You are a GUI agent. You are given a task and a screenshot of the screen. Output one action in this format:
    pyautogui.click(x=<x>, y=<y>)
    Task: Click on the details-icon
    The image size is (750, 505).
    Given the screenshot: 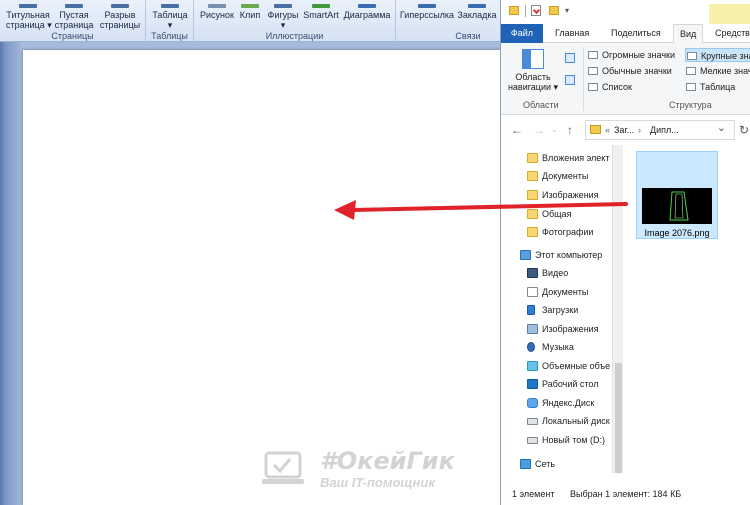 What is the action you would take?
    pyautogui.click(x=691, y=87)
    